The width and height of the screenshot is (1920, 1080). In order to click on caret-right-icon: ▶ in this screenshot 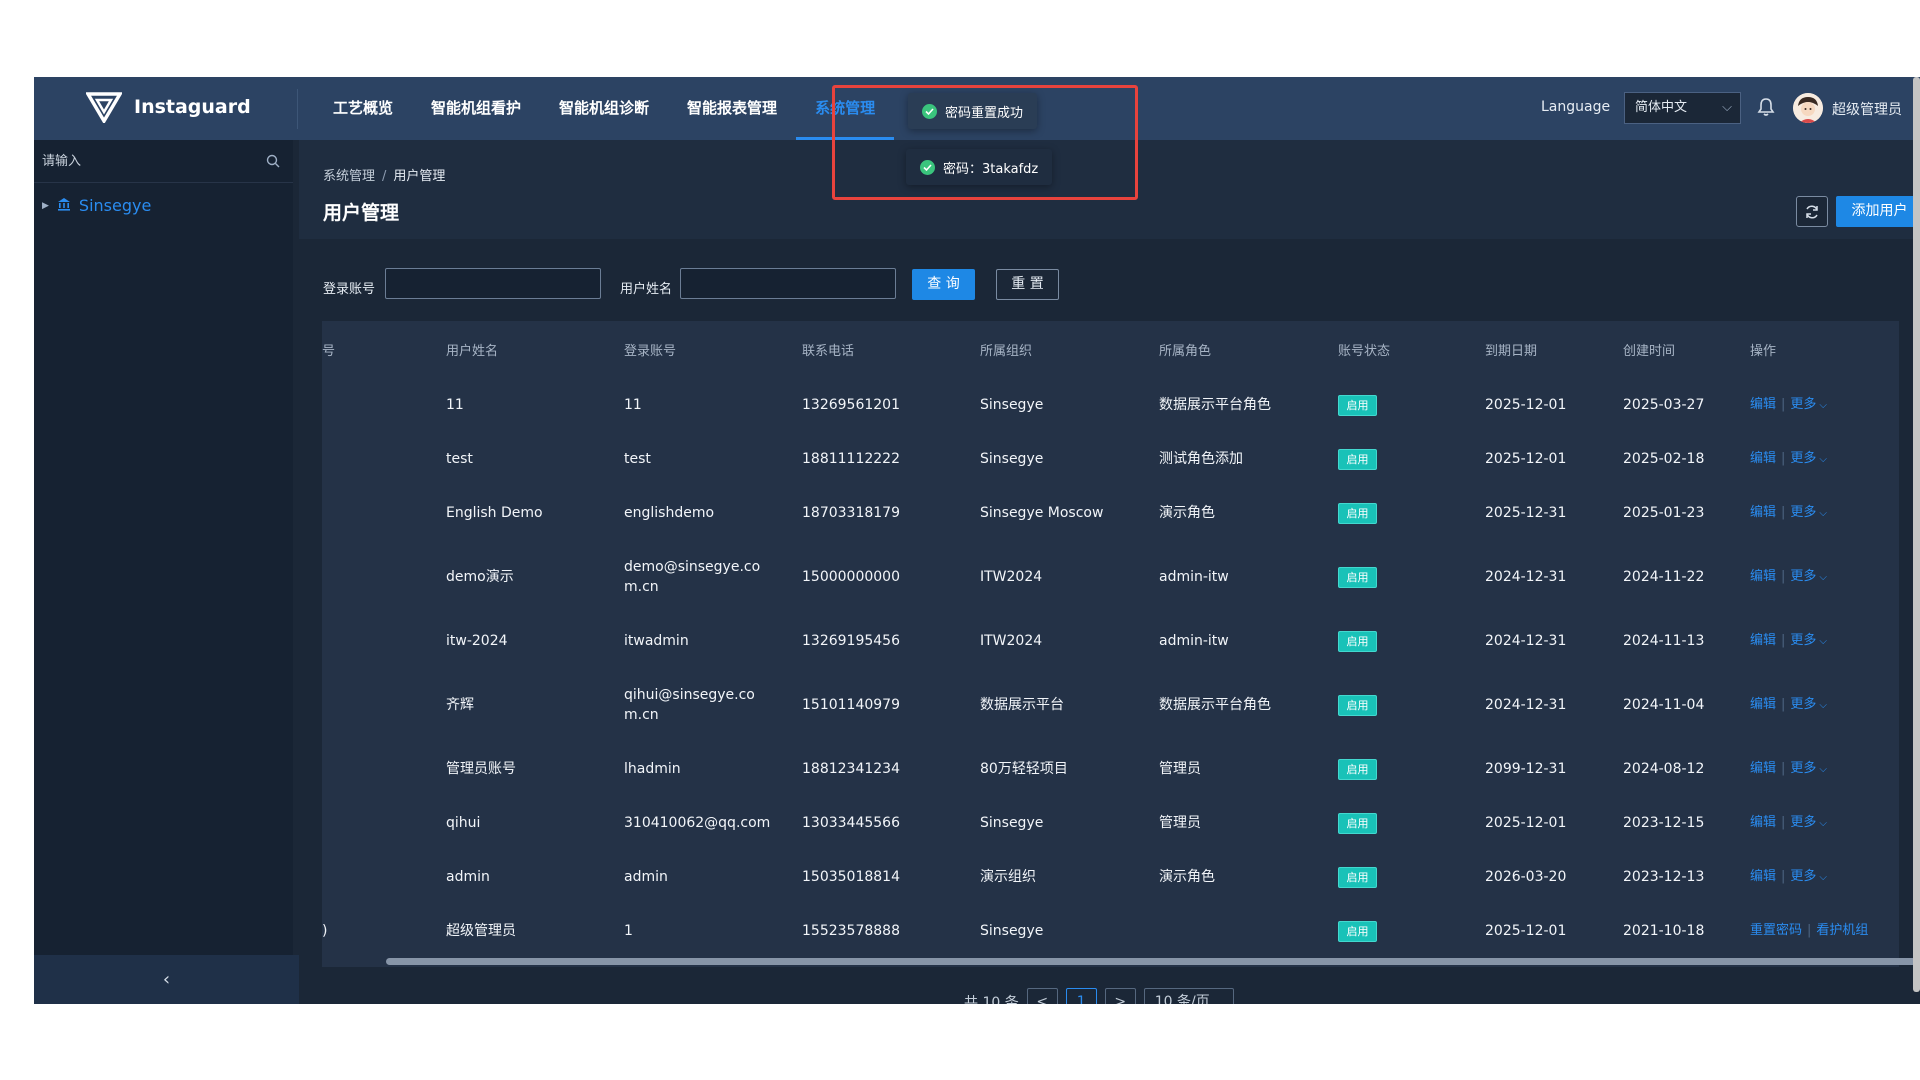, I will do `click(45, 206)`.